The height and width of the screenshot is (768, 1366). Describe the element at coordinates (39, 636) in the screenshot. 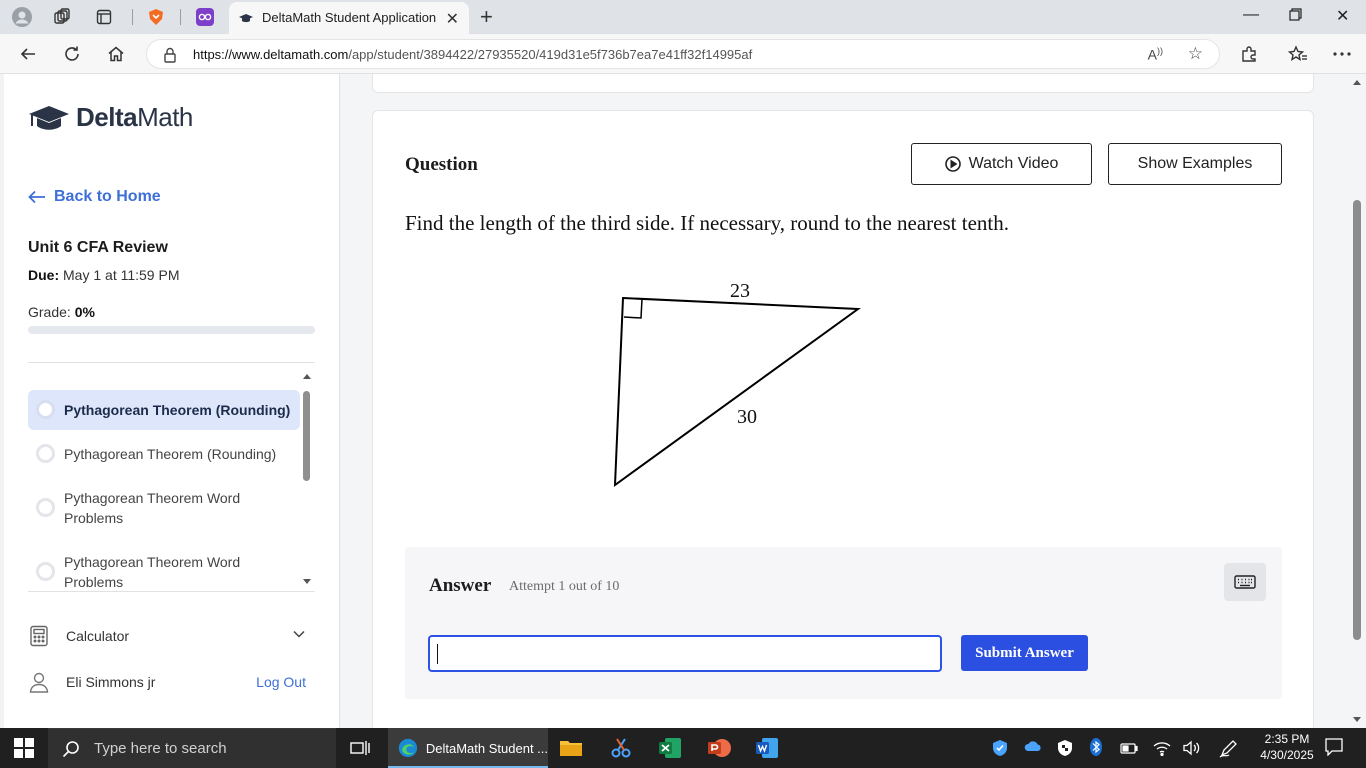

I see `calculator-icon` at that location.